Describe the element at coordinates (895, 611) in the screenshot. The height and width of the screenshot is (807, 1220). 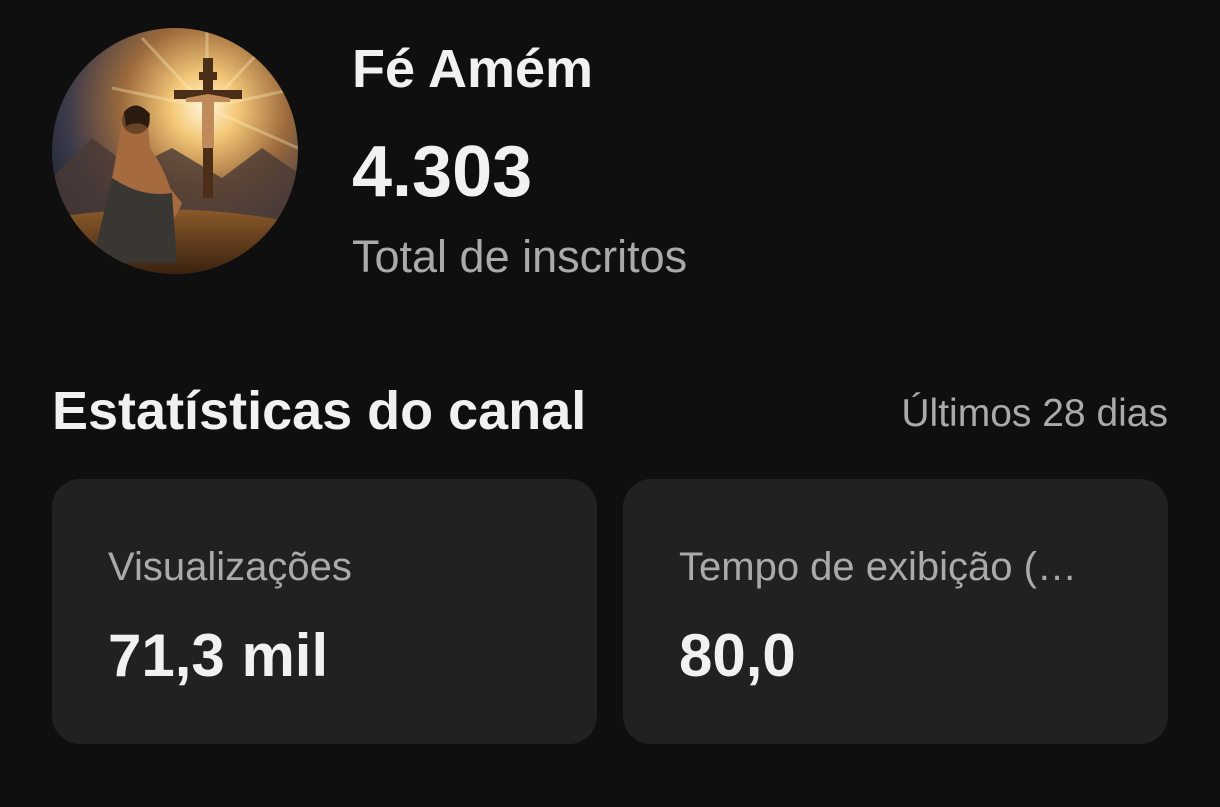
I see `watch-time-card: Tempo de exibição (… 80,0` at that location.